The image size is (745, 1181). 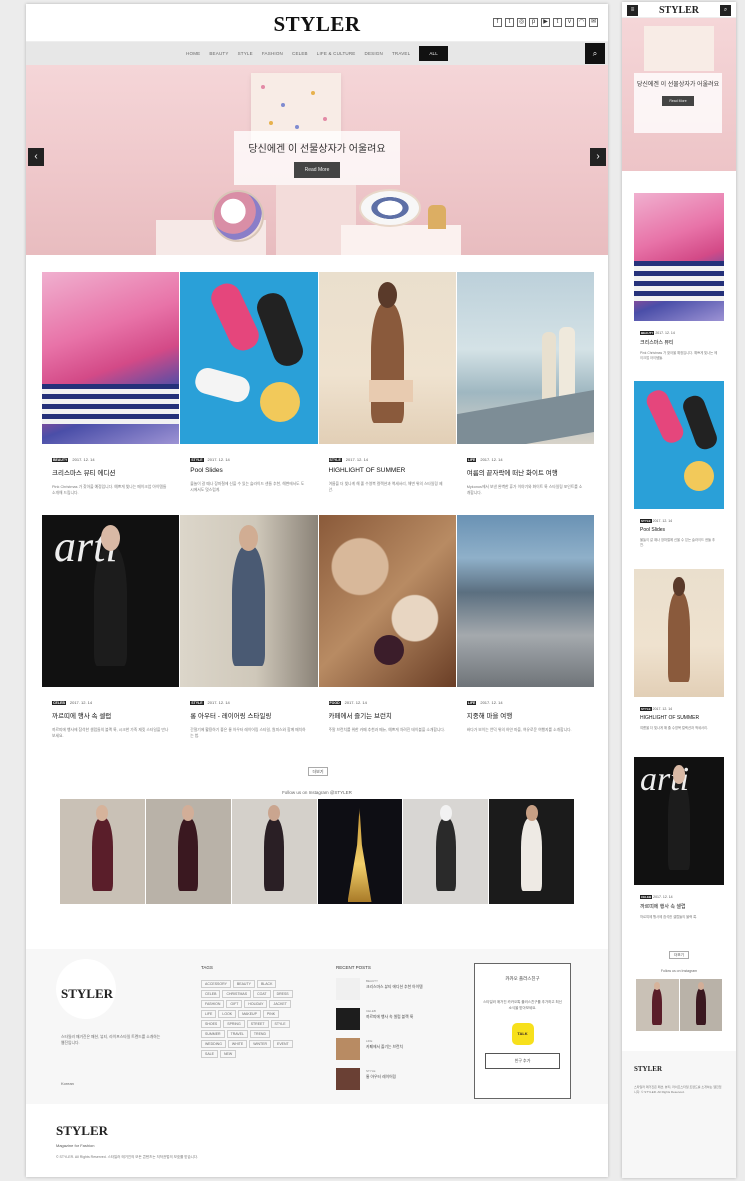 What do you see at coordinates (533, 22) in the screenshot?
I see `pinterest-icon: p` at bounding box center [533, 22].